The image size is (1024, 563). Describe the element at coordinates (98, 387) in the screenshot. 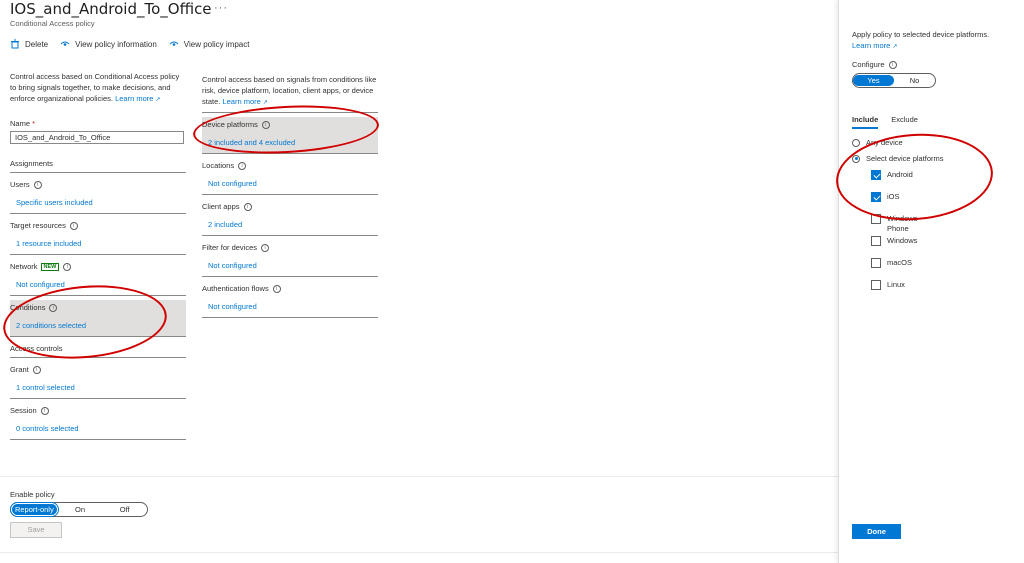

I see `grant-value: 1 control selected` at that location.